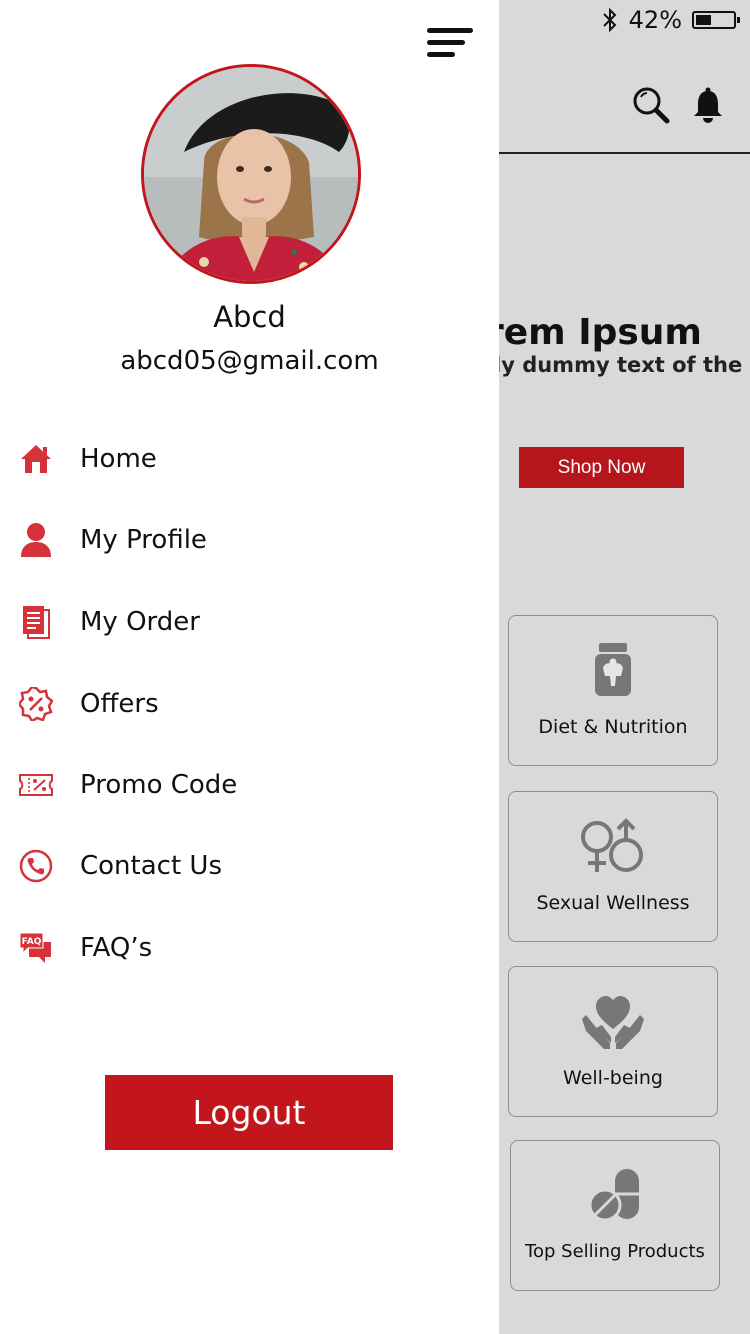 Image resolution: width=750 pixels, height=1334 pixels. What do you see at coordinates (612, 845) in the screenshot?
I see `gender-symbols-icon` at bounding box center [612, 845].